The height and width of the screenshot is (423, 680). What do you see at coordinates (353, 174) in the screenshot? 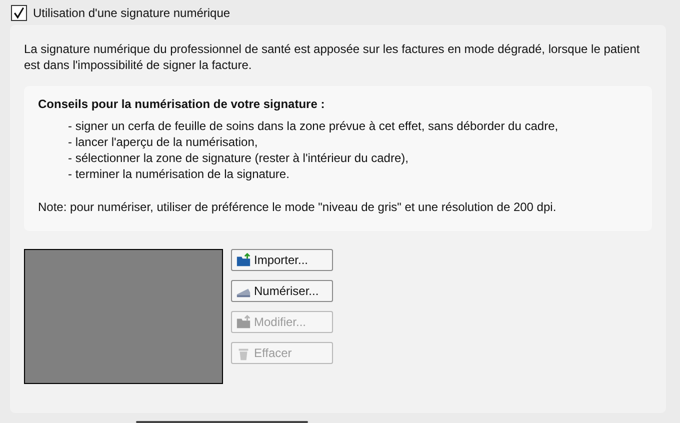
I see `advice-step: - terminer la numérisation de la signature.` at bounding box center [353, 174].